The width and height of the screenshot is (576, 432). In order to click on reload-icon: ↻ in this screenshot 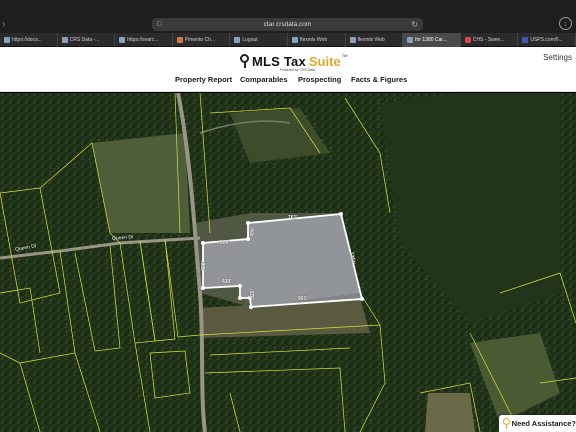, I will do `click(414, 24)`.